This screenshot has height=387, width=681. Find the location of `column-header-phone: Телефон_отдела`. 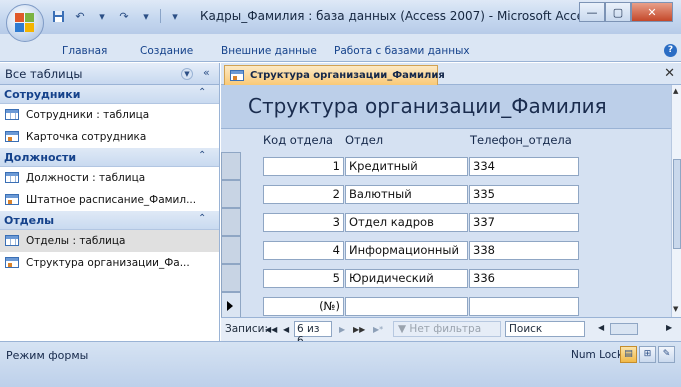

column-header-phone: Телефон_отдела is located at coordinates (521, 140).